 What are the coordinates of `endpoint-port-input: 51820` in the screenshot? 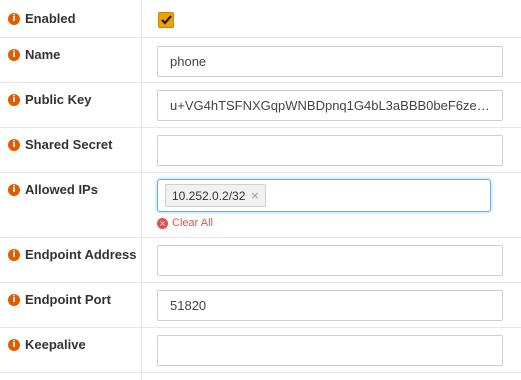 It's located at (330, 305).